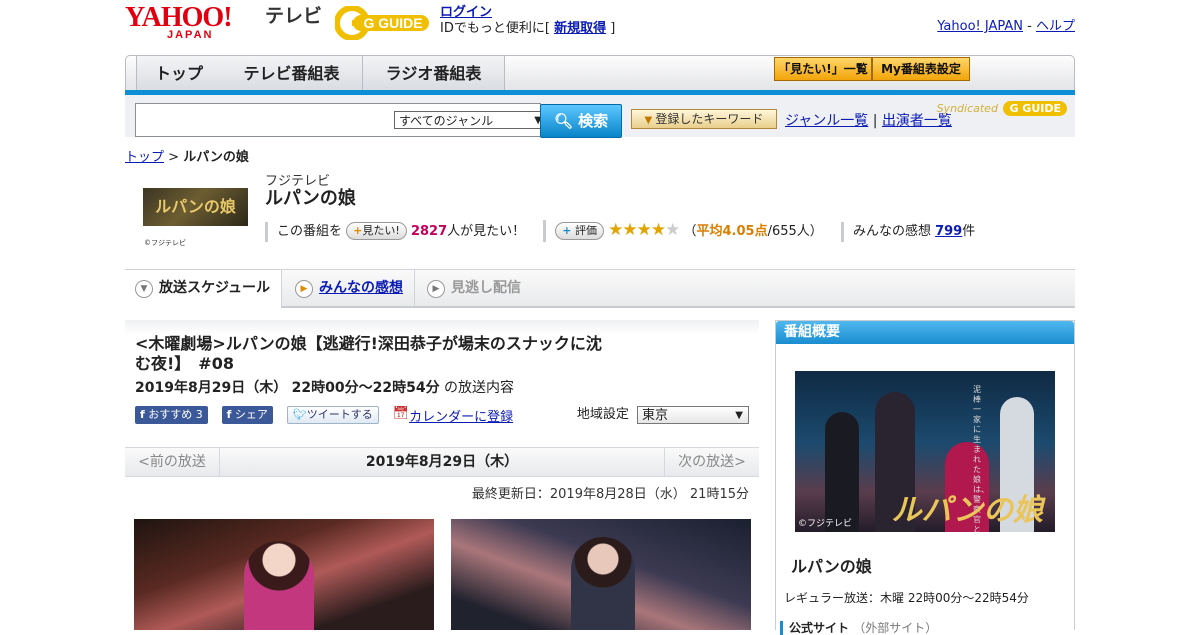 This screenshot has width=1200, height=635. What do you see at coordinates (434, 73) in the screenshot?
I see `nav-tab-radio: ラジオ番組表` at bounding box center [434, 73].